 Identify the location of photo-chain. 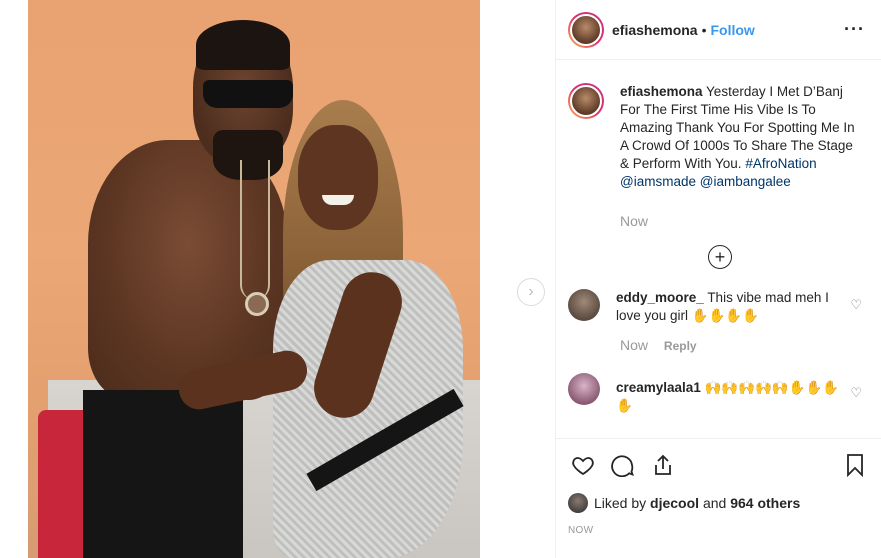
(255, 230).